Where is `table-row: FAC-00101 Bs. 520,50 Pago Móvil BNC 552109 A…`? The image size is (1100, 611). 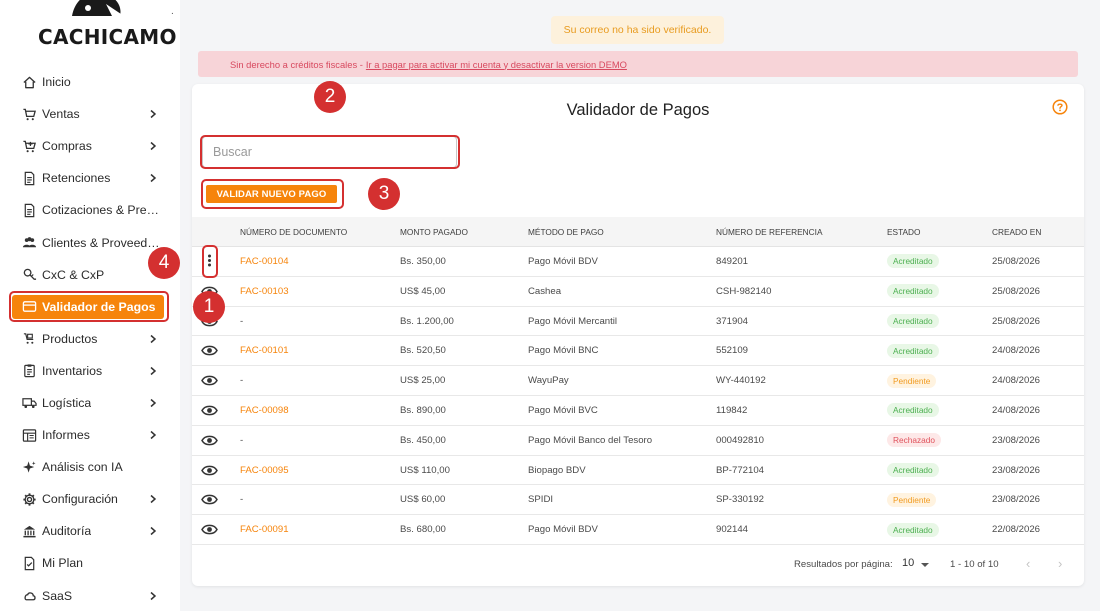
table-row: FAC-00101 Bs. 520,50 Pago Móvil BNC 552109 A… is located at coordinates (638, 351).